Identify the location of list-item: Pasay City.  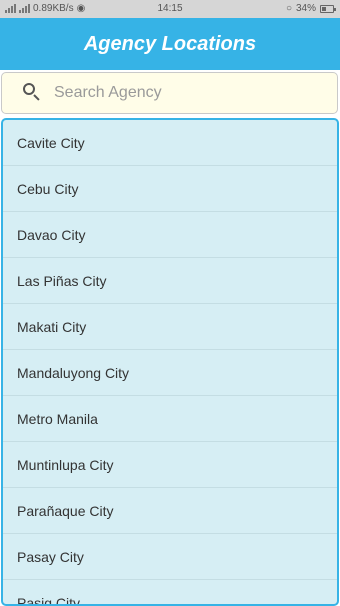
(170, 557).